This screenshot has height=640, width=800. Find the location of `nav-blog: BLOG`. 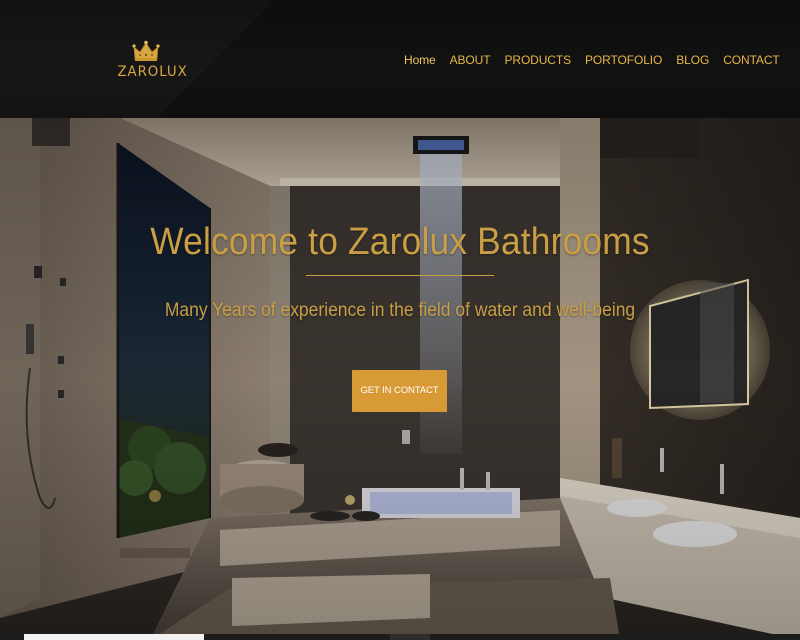

nav-blog: BLOG is located at coordinates (692, 60).